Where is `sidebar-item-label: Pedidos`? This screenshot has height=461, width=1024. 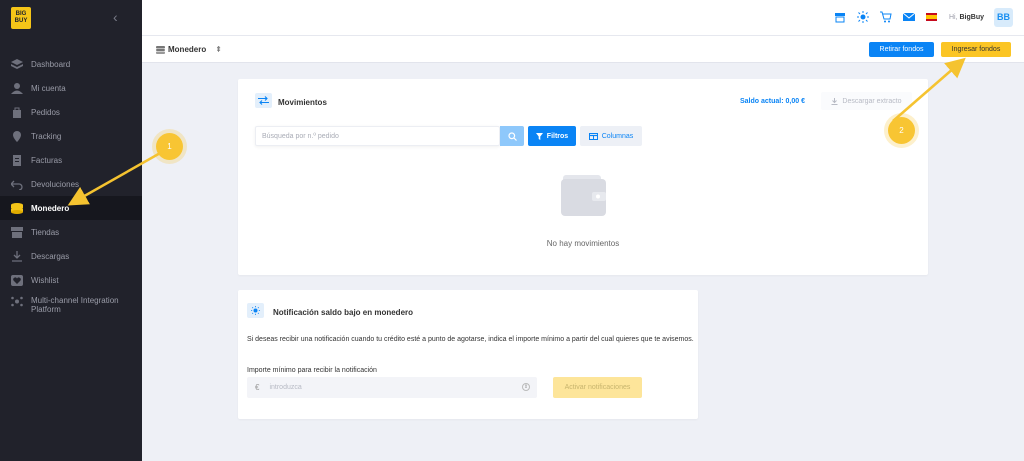 sidebar-item-label: Pedidos is located at coordinates (45, 112).